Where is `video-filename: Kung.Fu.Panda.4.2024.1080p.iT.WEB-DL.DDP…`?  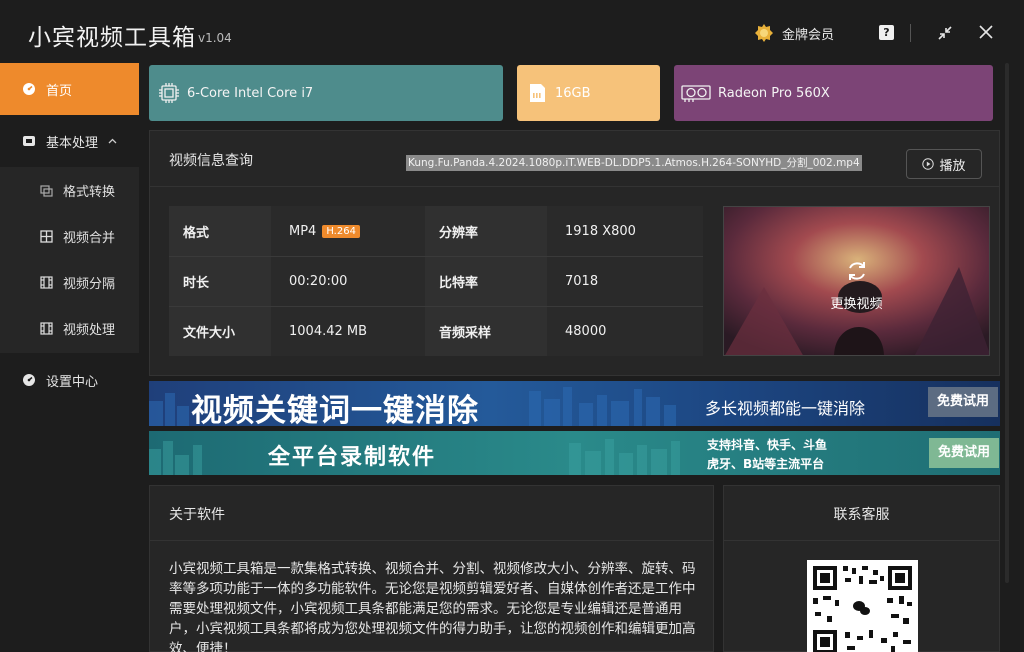 video-filename: Kung.Fu.Panda.4.2024.1080p.iT.WEB-DL.DDP… is located at coordinates (634, 163).